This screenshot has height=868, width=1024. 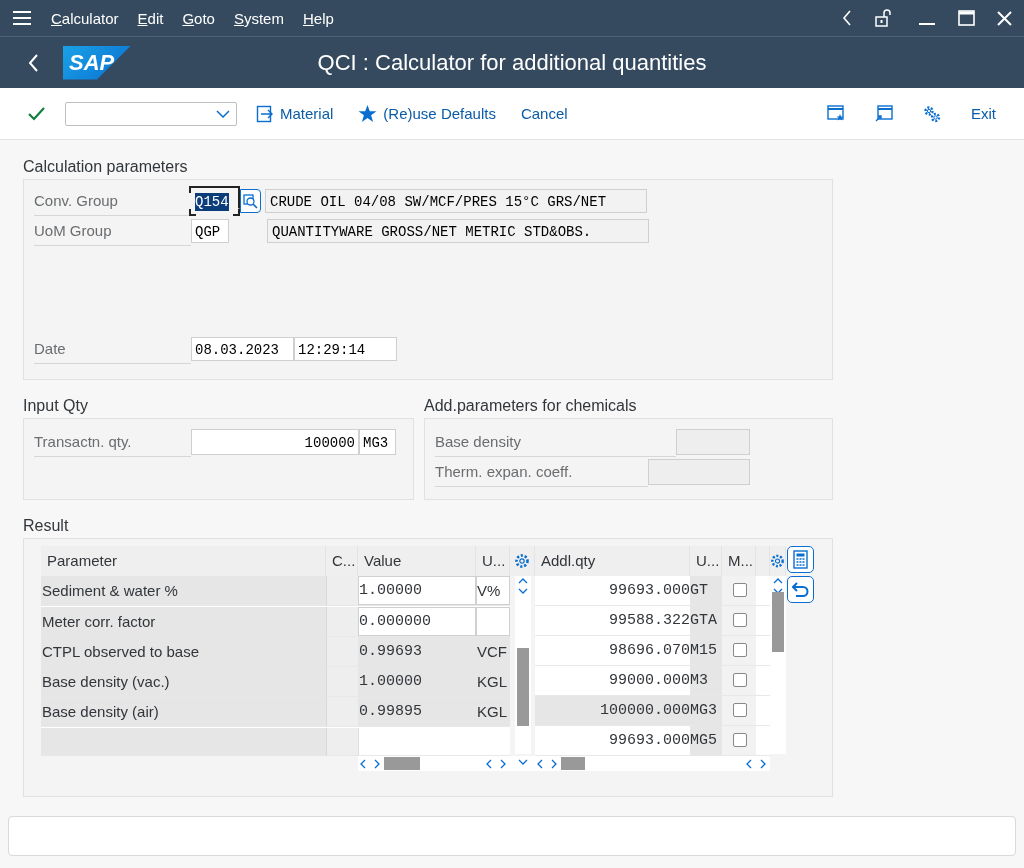 I want to click on column-header: Value, so click(x=417, y=561).